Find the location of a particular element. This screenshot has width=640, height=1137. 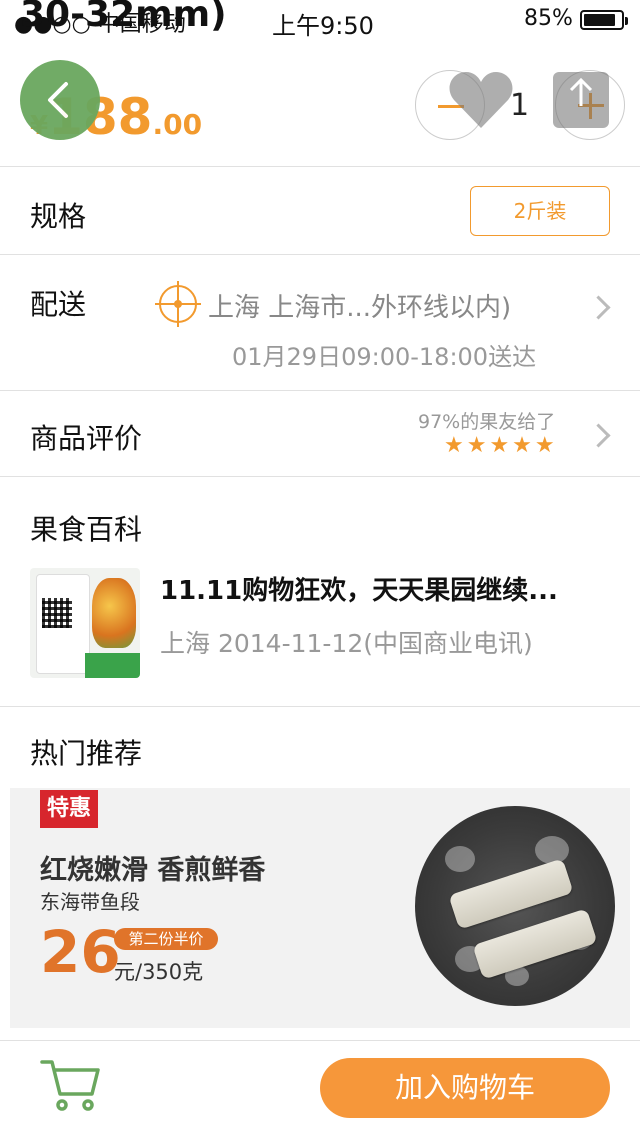

cart-button is located at coordinates (71, 1087).